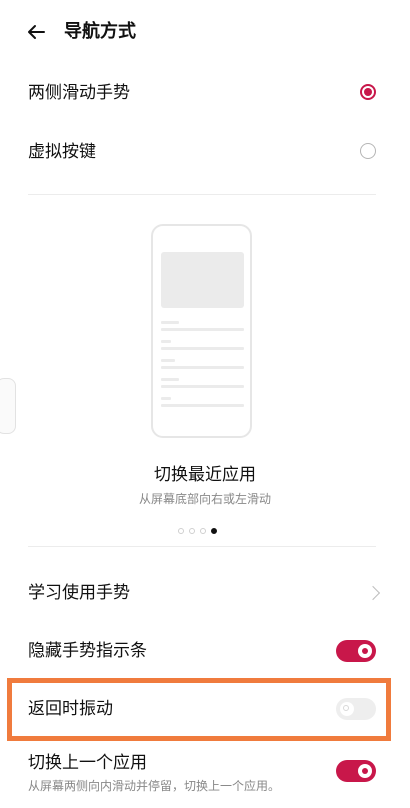 This screenshot has height=808, width=410. I want to click on side-gesture-handle, so click(8, 406).